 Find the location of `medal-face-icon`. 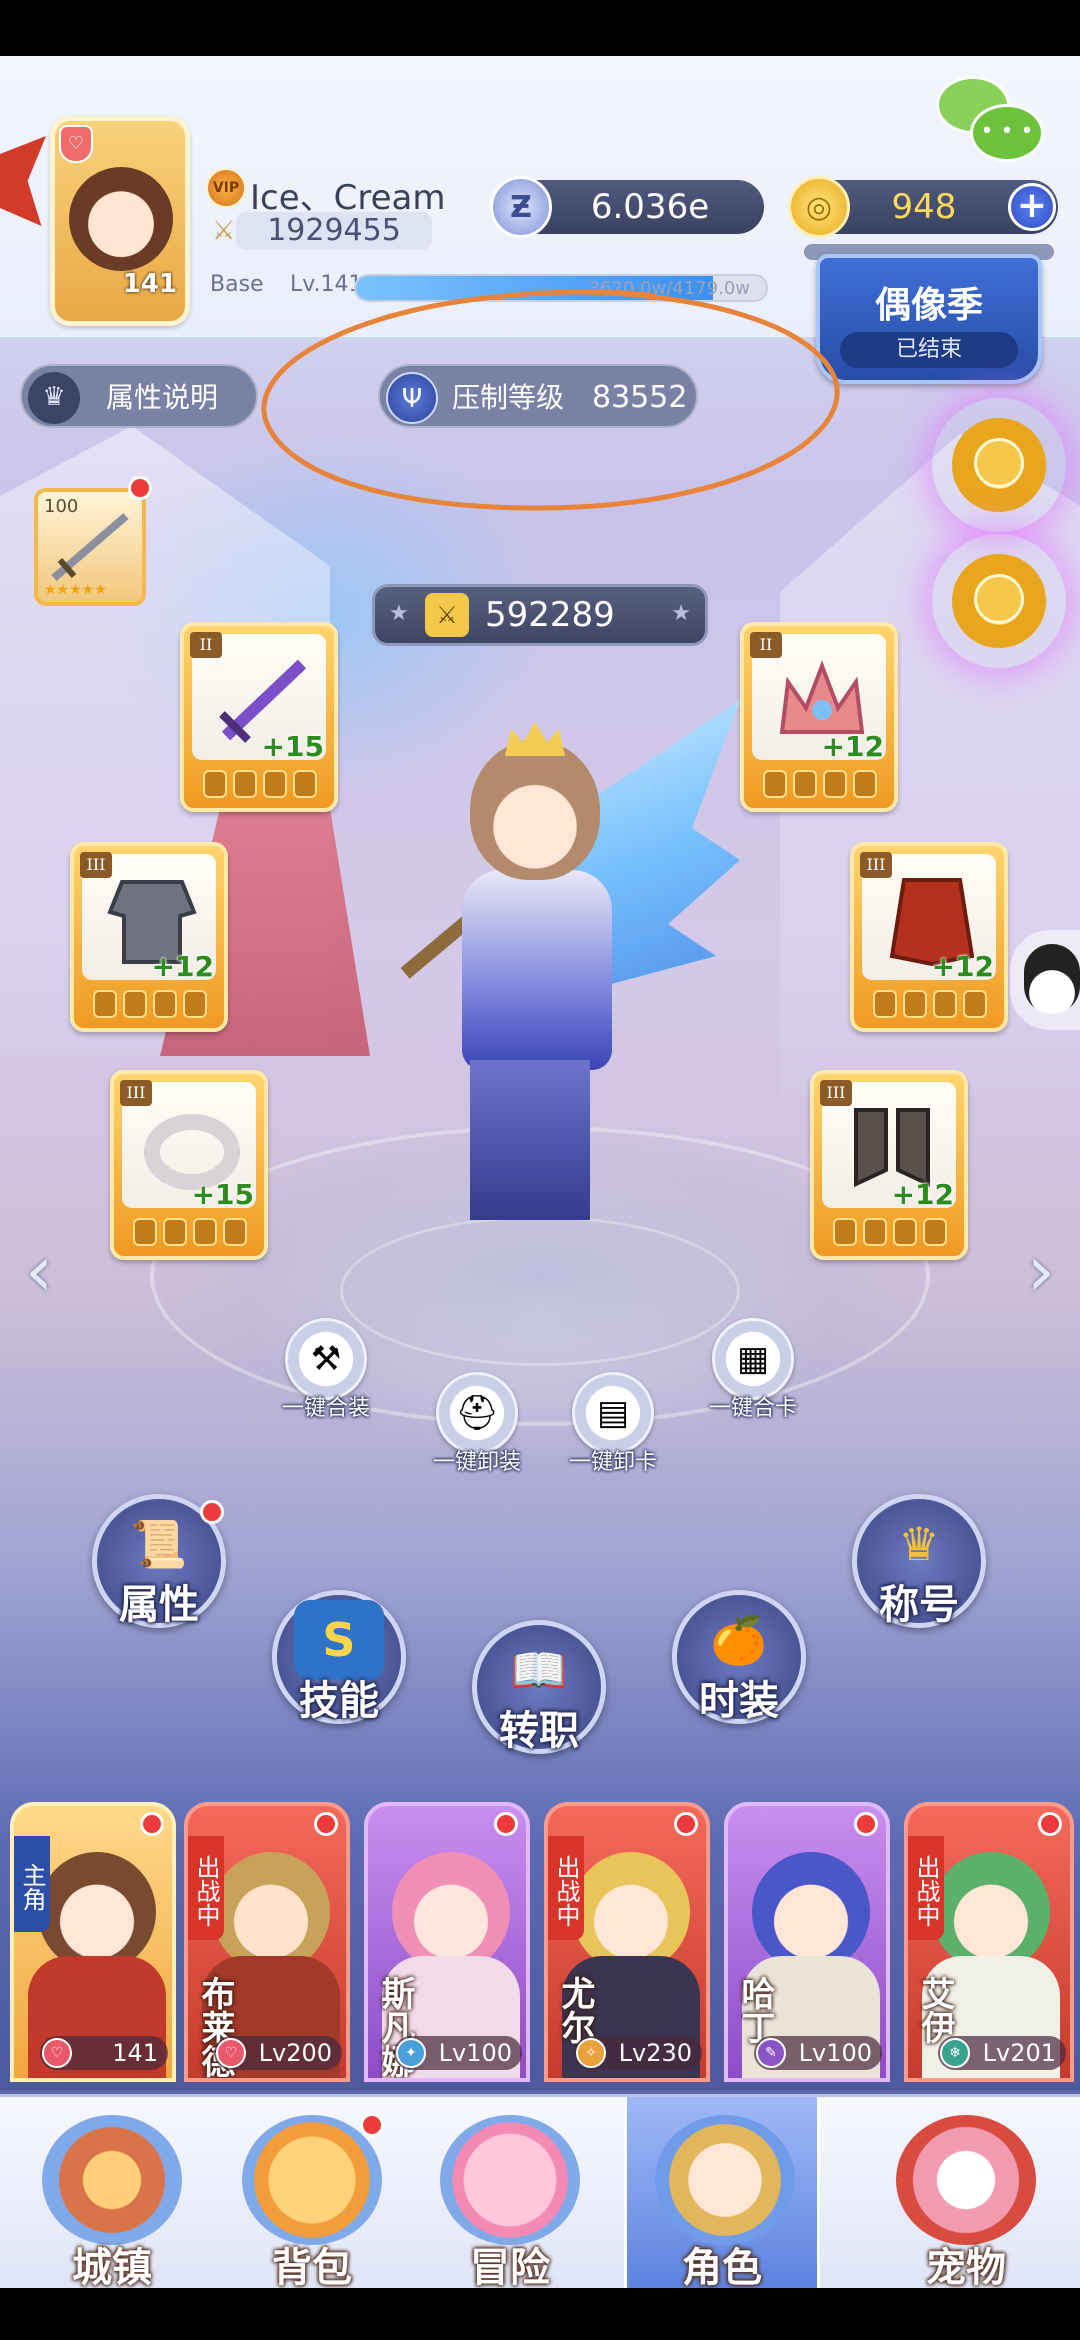

medal-face-icon is located at coordinates (999, 599).